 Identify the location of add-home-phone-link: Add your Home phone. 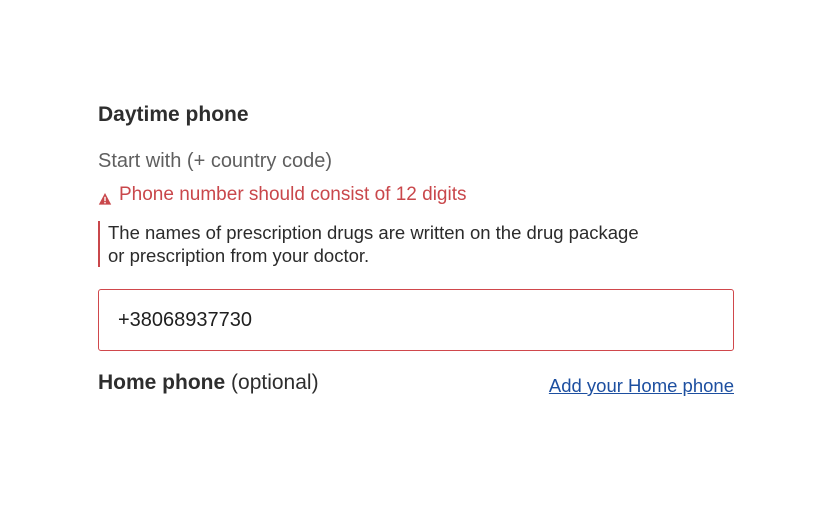
(641, 386).